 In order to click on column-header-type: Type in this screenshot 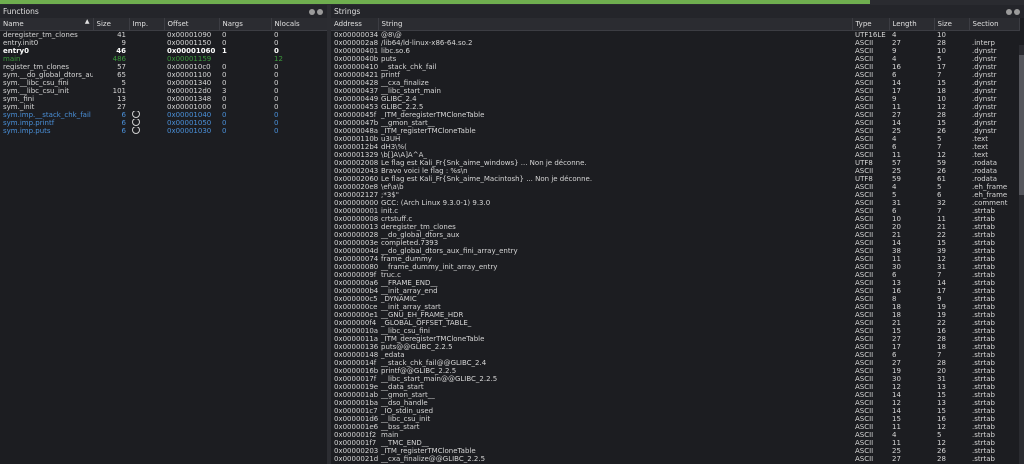, I will do `click(871, 24)`.